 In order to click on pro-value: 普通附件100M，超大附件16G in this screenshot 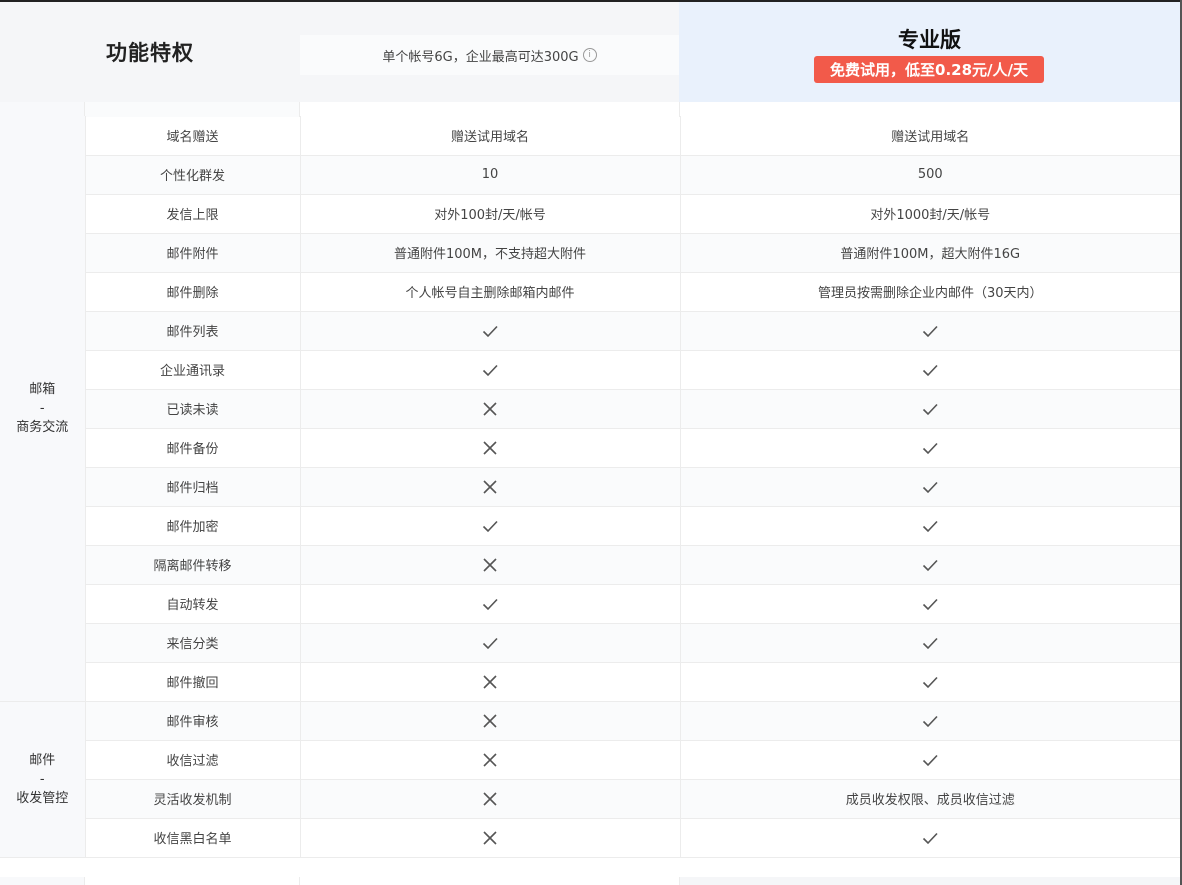, I will do `click(930, 253)`.